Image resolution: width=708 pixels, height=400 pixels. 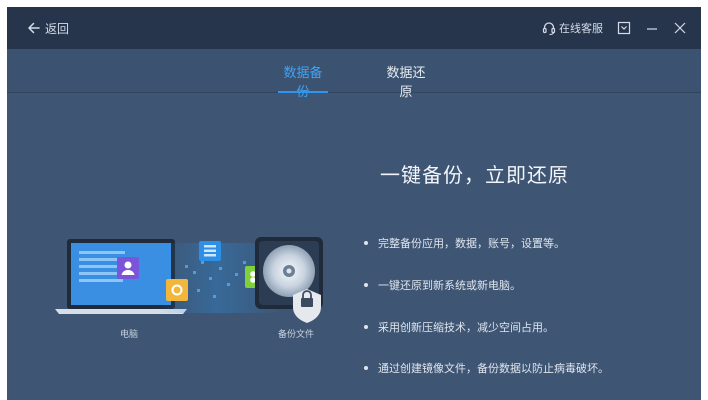 What do you see at coordinates (652, 28) in the screenshot?
I see `minimize-icon` at bounding box center [652, 28].